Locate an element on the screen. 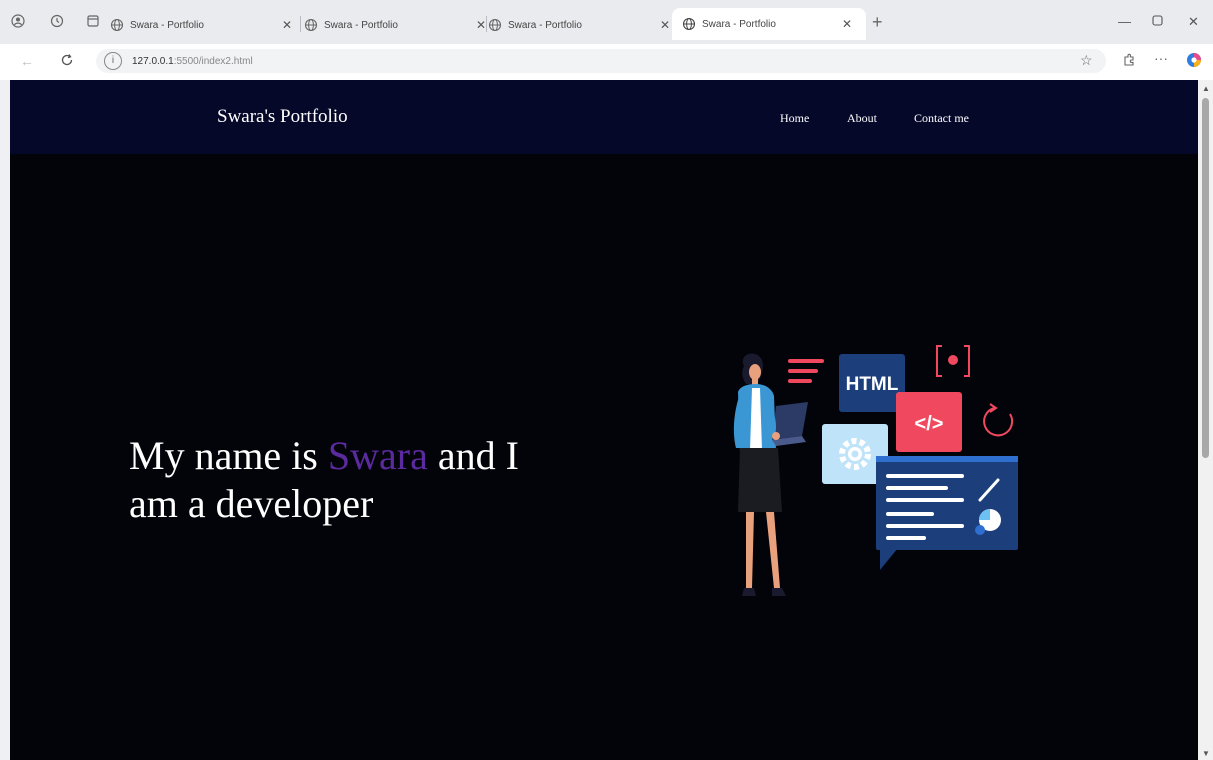 Image resolution: width=1213 pixels, height=760 pixels. site-brand: Swara's Portfolio is located at coordinates (282, 117).